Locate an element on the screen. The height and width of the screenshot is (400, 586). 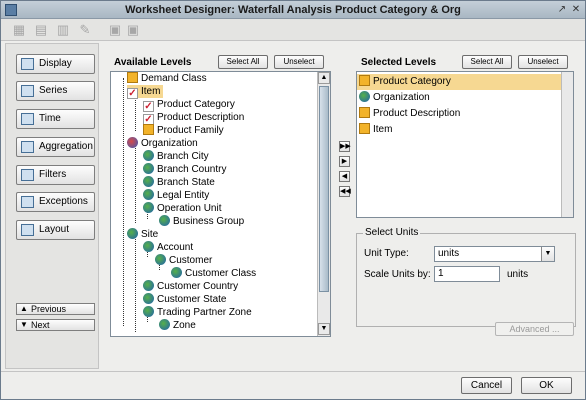
nav-series-button: Series is located at coordinates (55, 91).